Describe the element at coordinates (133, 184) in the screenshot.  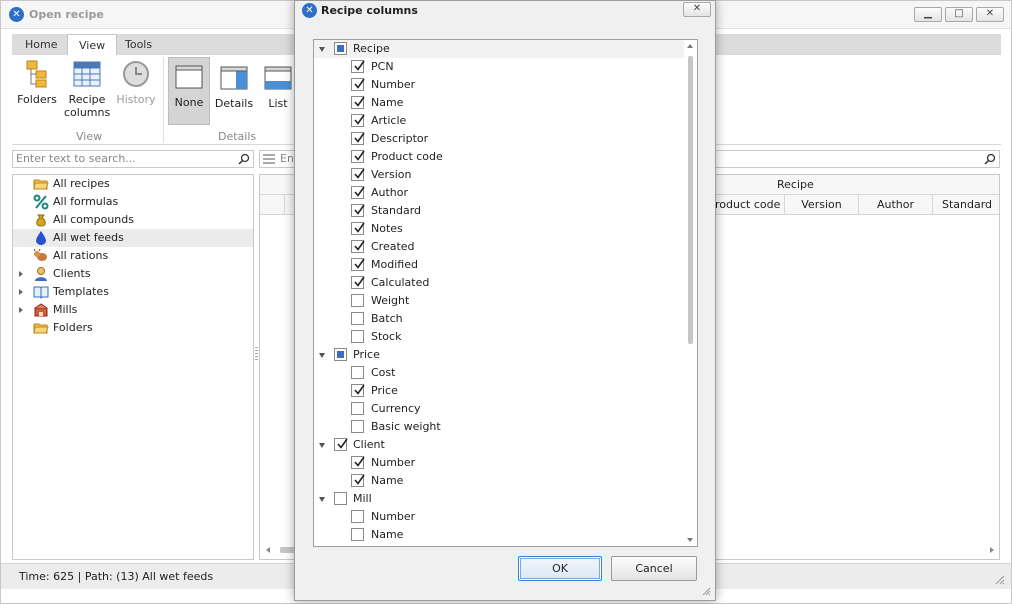
I see `tree-item-all-recipes: All recipes` at that location.